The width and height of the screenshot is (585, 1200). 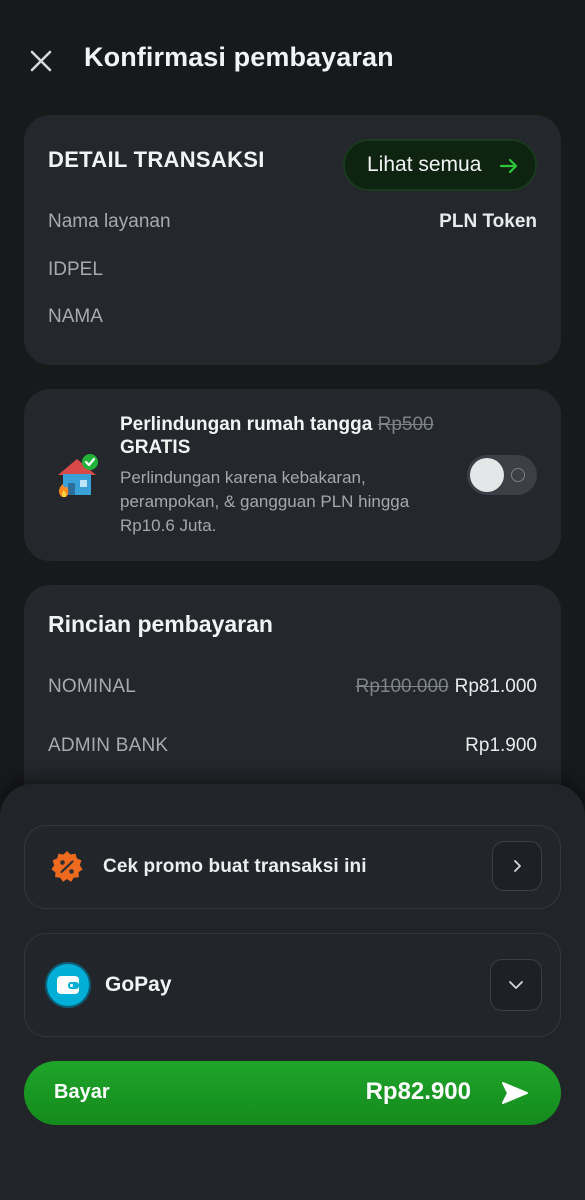 I want to click on pay-button: Bayar Rp82.900, so click(x=292, y=1093).